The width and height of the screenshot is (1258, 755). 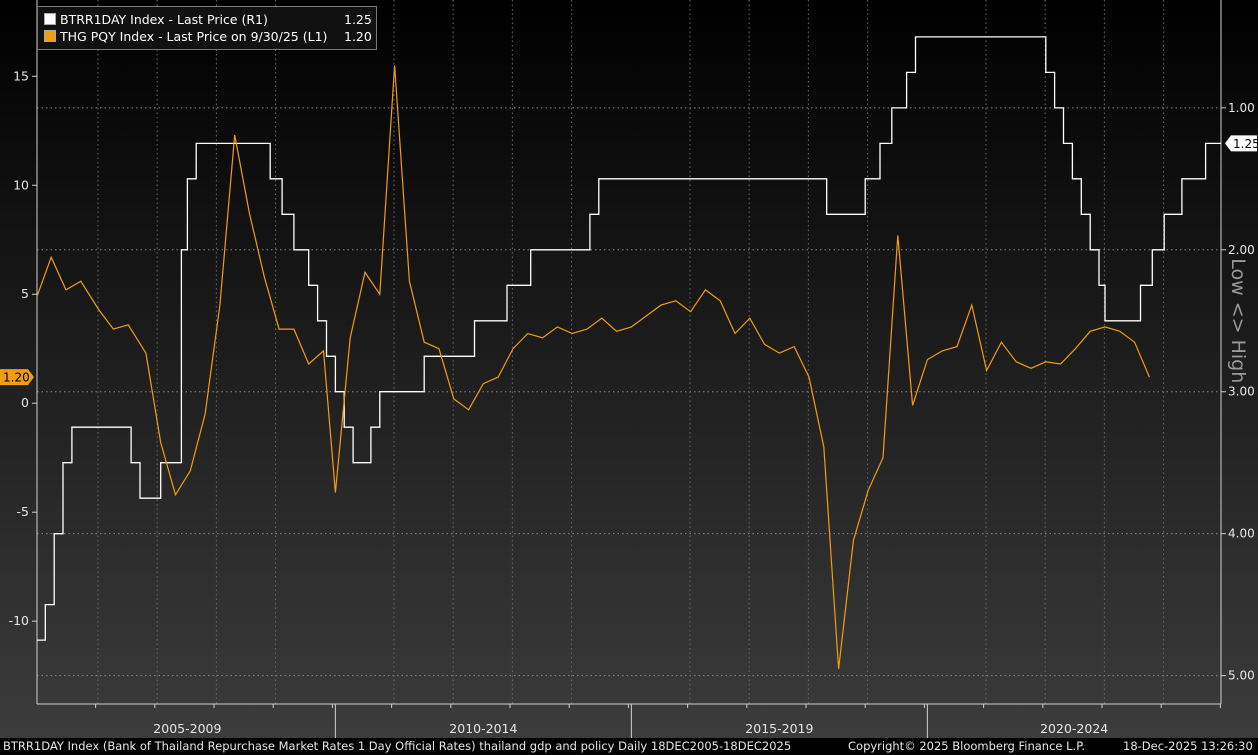 What do you see at coordinates (1238, 320) in the screenshot?
I see `right-axis-title: Low <> High` at bounding box center [1238, 320].